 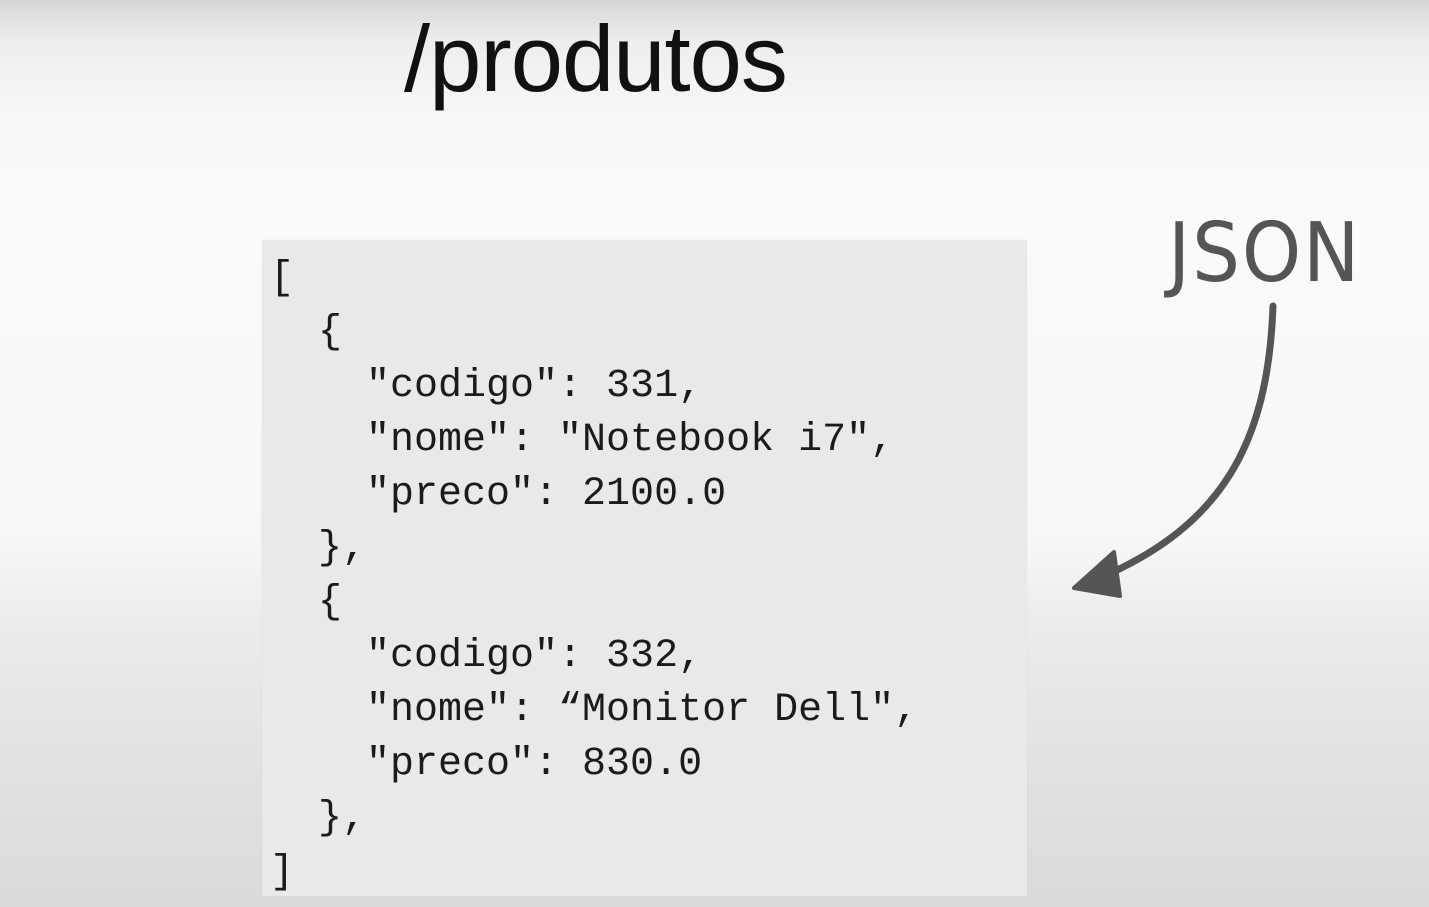 What do you see at coordinates (282, 278) in the screenshot?
I see `code-line: [` at bounding box center [282, 278].